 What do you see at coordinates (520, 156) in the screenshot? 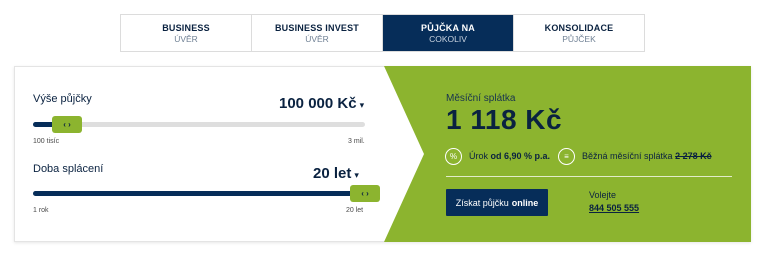
I see `interest-rate-value: od 6,90 % p.a.` at bounding box center [520, 156].